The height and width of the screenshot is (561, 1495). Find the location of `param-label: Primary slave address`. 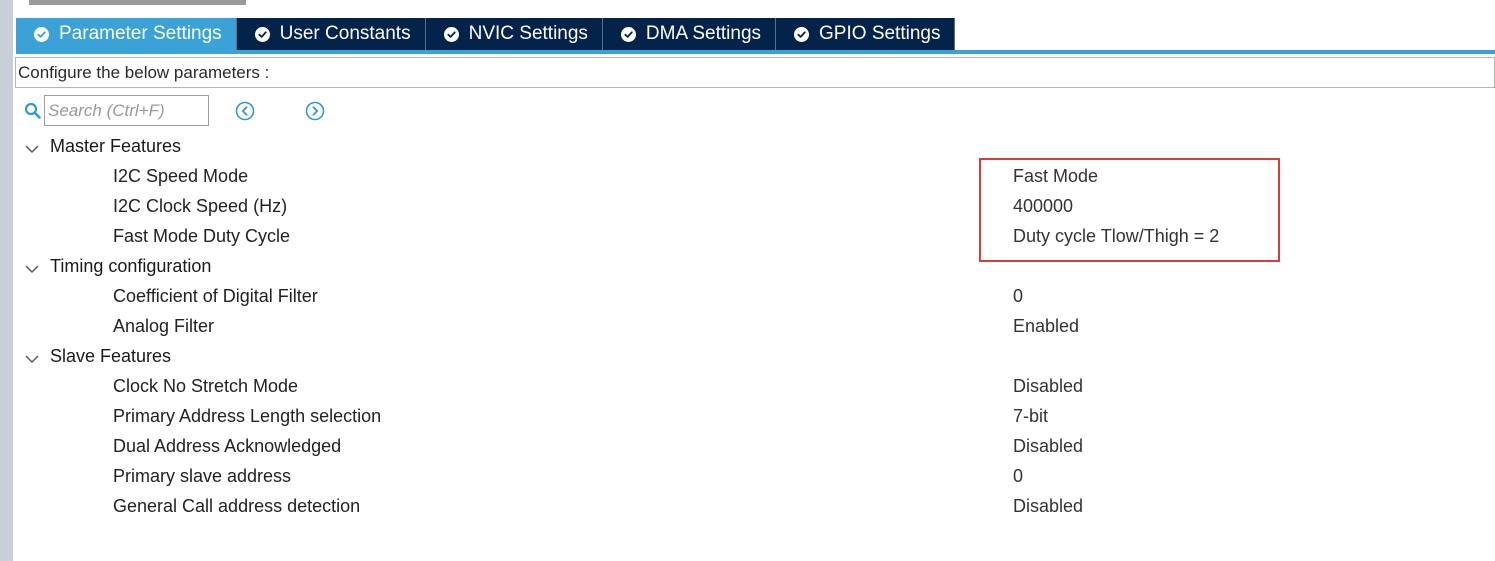

param-label: Primary slave address is located at coordinates (202, 476).